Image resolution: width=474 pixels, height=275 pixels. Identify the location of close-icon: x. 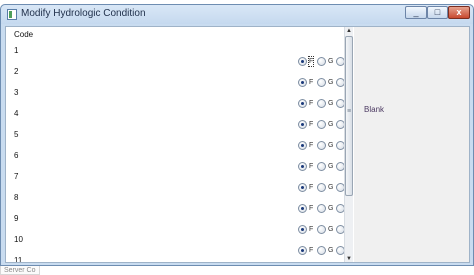
(459, 12).